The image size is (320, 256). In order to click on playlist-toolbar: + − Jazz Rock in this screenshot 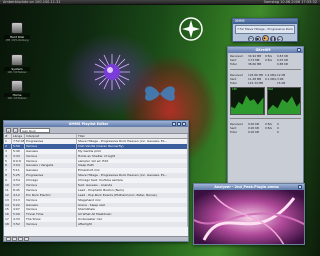, I will do `click(96, 130)`.